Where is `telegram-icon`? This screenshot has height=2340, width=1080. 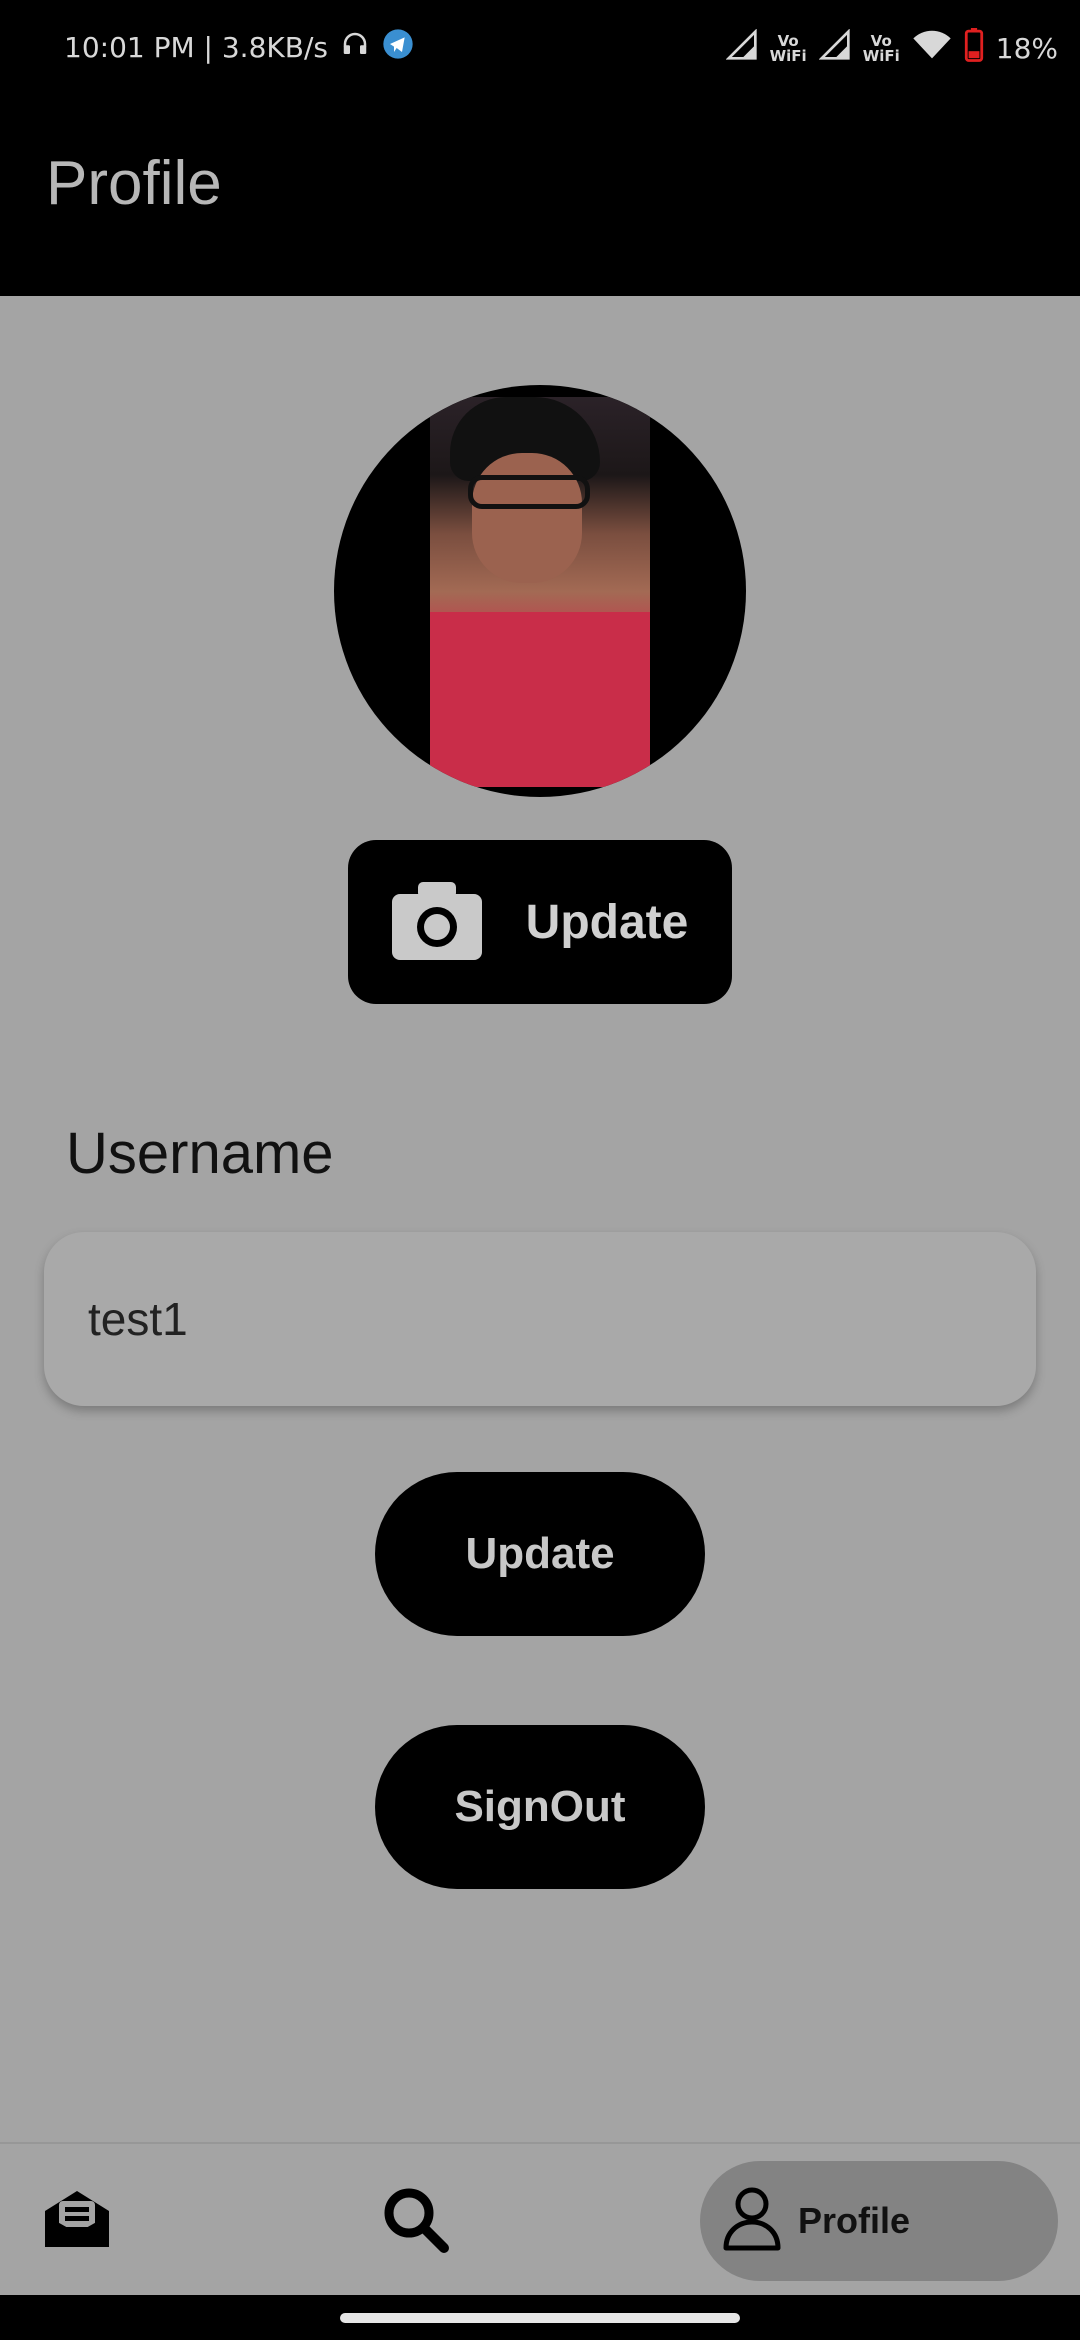
telegram-icon is located at coordinates (398, 47).